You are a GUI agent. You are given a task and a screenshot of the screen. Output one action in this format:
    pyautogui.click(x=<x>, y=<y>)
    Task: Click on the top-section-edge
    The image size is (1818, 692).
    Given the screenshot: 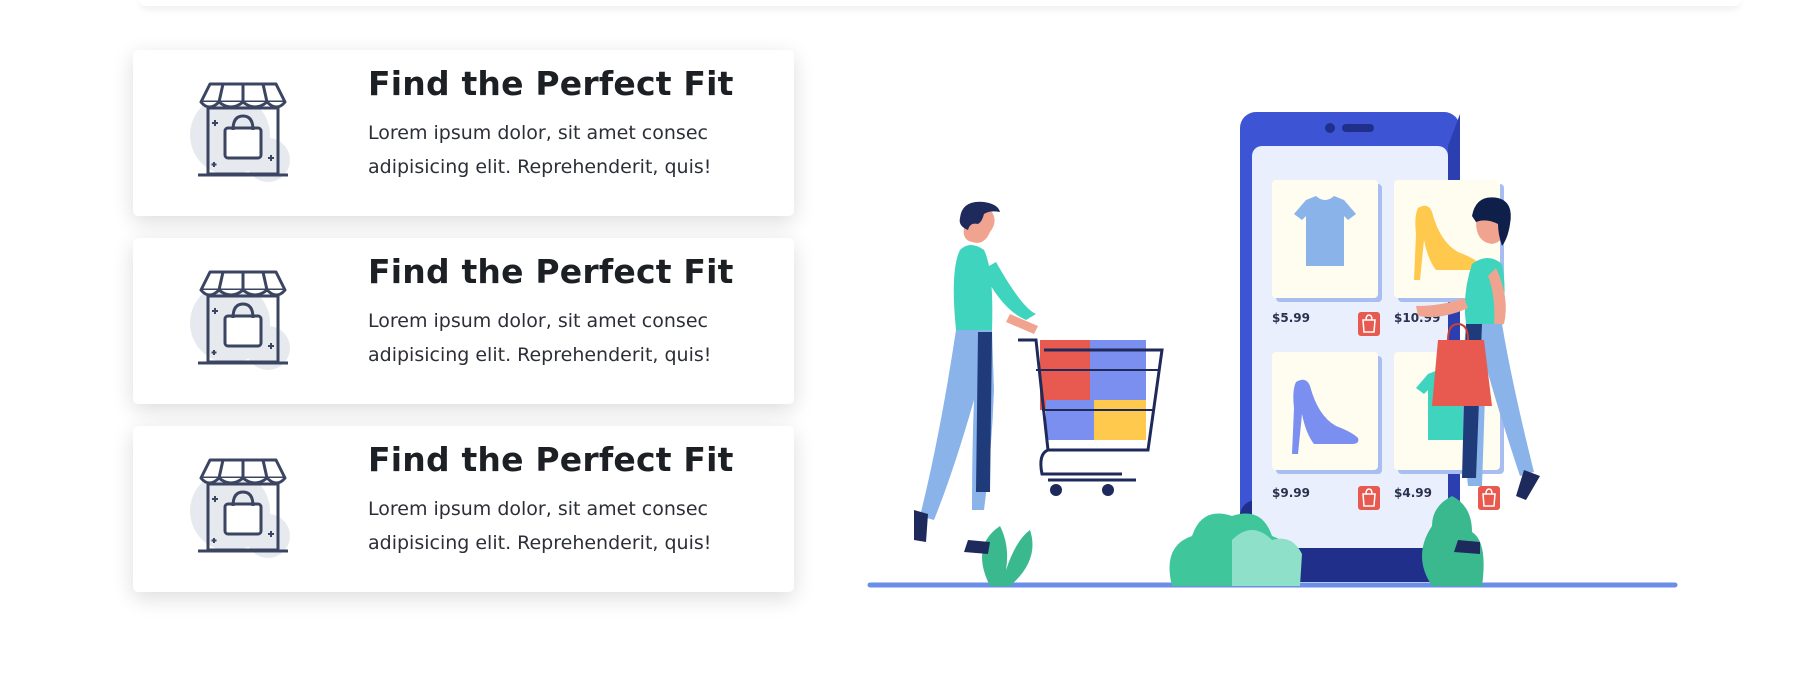 What is the action you would take?
    pyautogui.click(x=940, y=3)
    